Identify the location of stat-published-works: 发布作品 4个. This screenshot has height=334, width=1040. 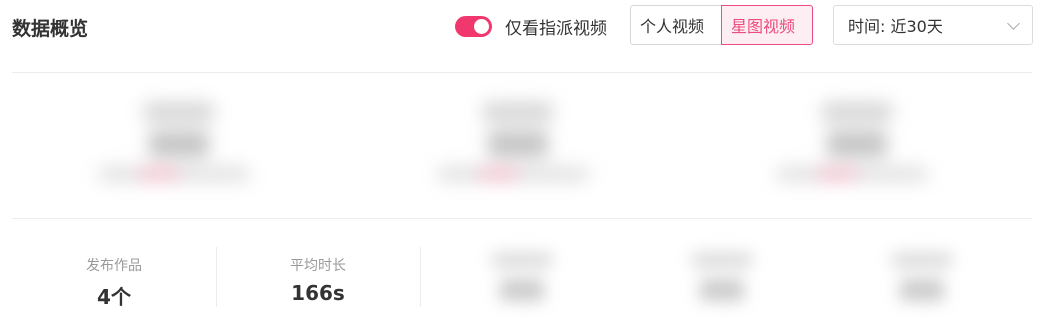
(114, 279).